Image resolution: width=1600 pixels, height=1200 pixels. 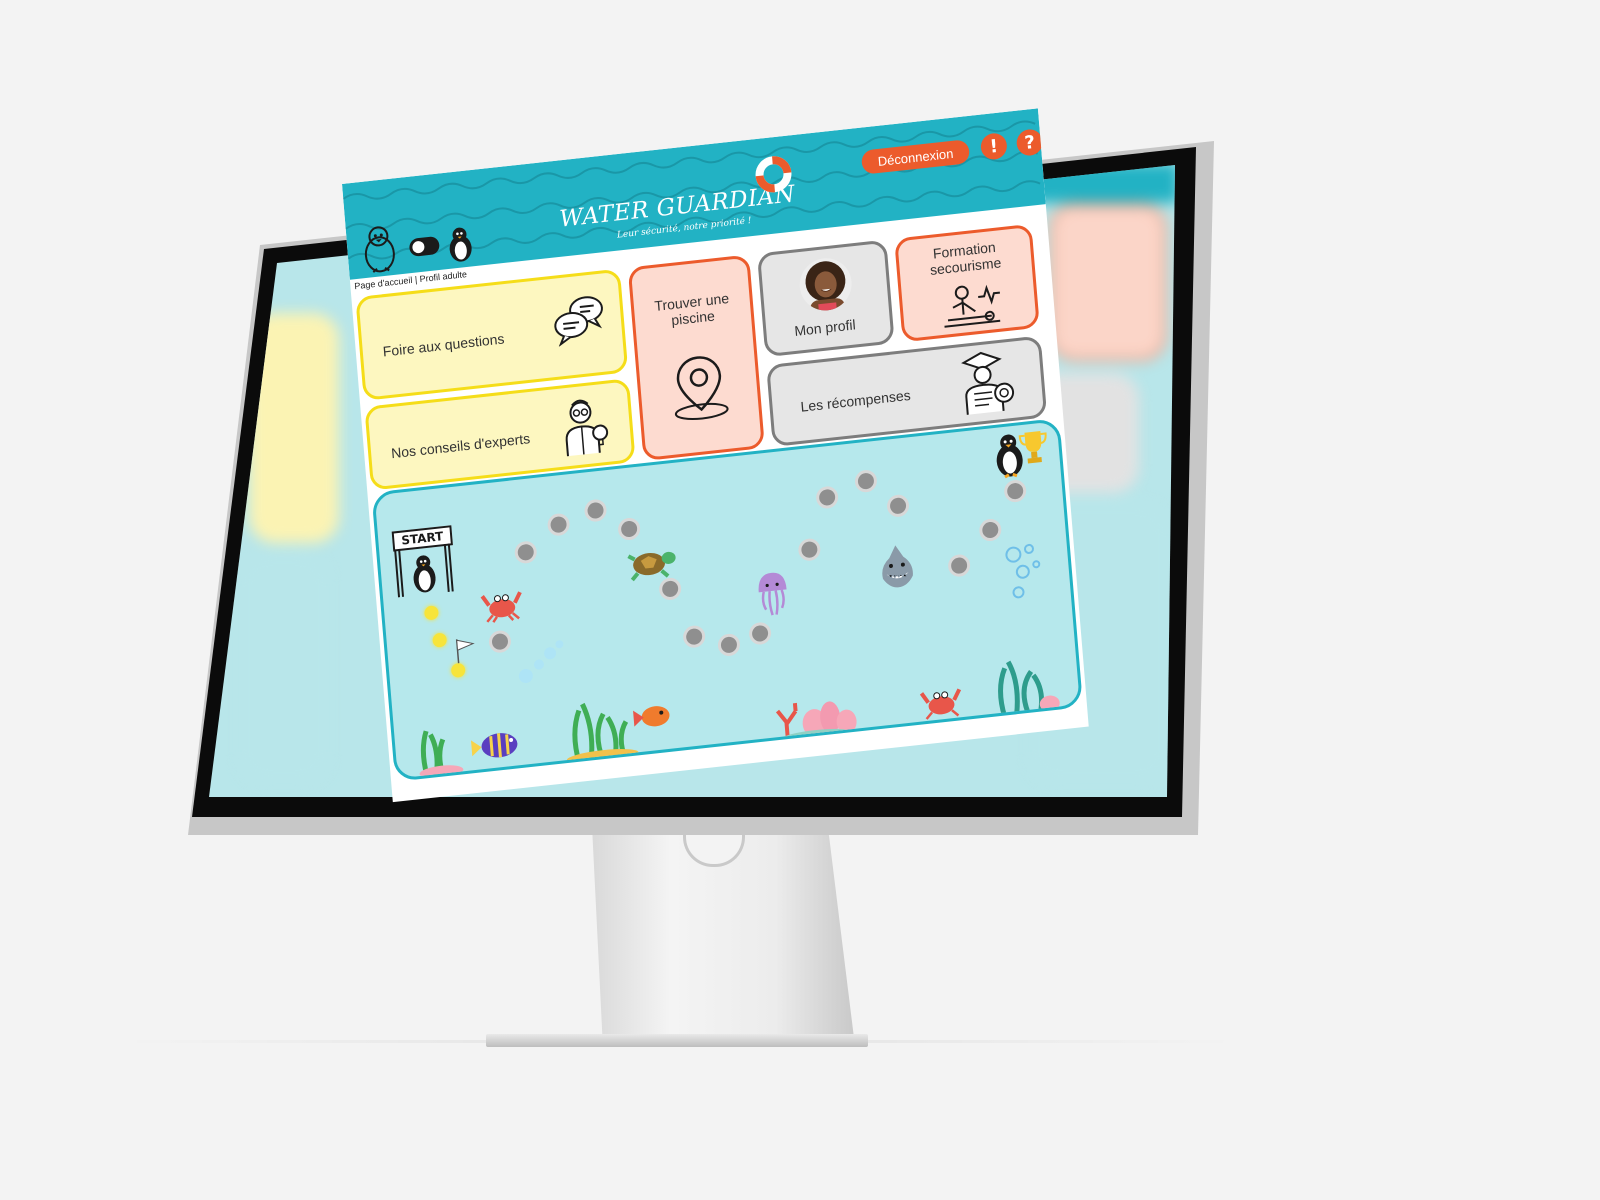 What do you see at coordinates (651, 566) in the screenshot?
I see `turtle-icon` at bounding box center [651, 566].